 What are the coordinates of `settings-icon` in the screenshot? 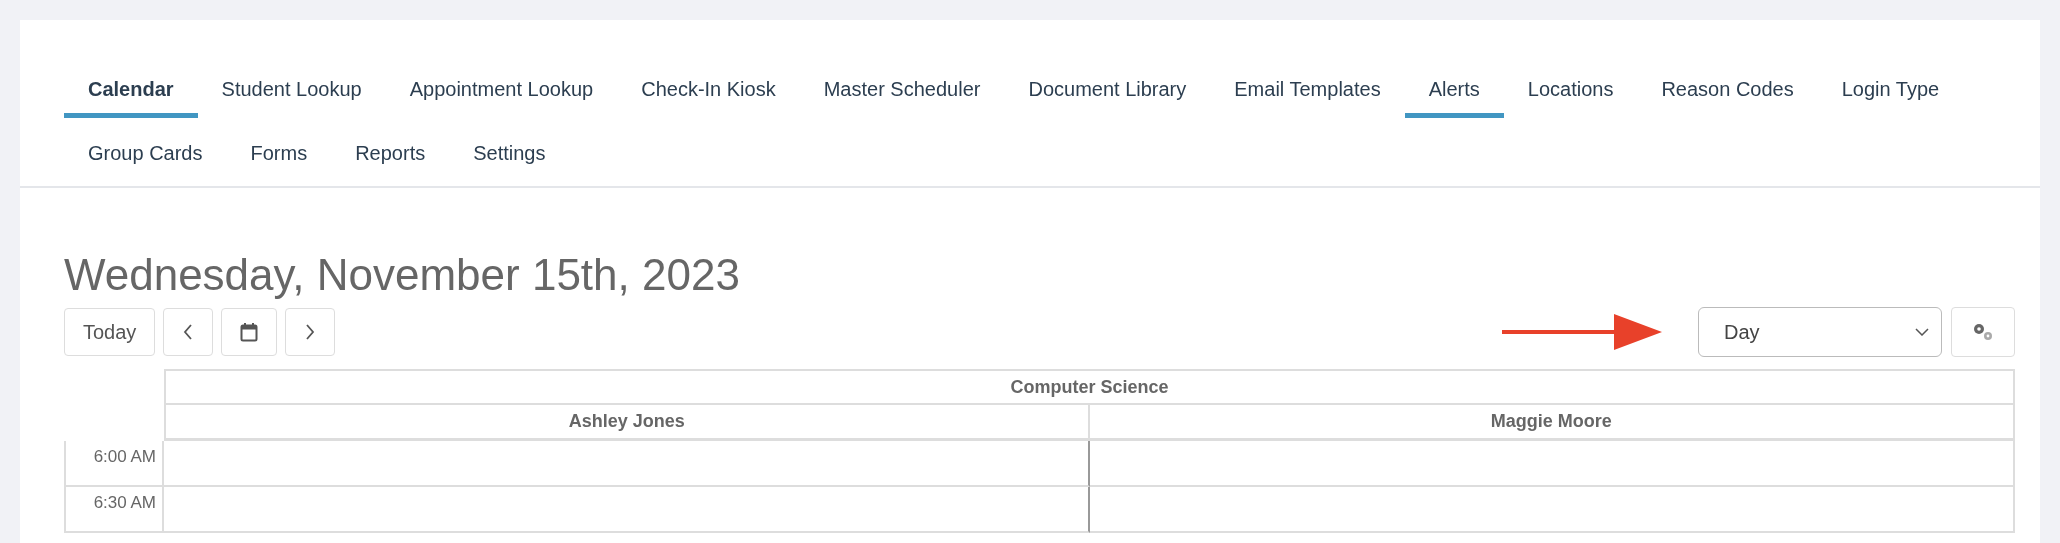 It's located at (1983, 332).